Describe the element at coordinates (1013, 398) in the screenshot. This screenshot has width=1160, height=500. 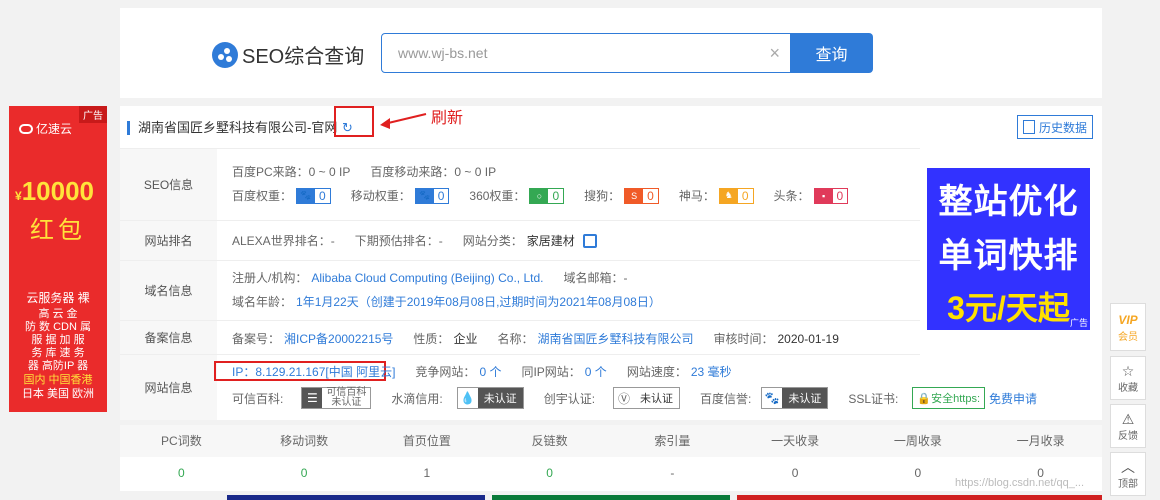
I see `ssl-apply-link: 免费申请` at that location.